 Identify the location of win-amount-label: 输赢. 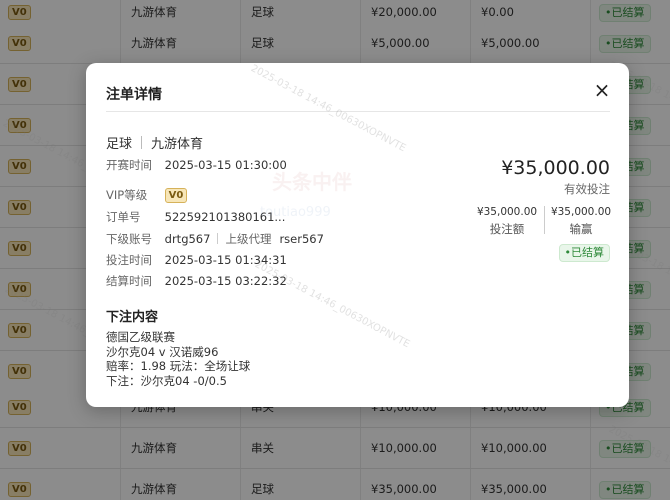
(581, 229).